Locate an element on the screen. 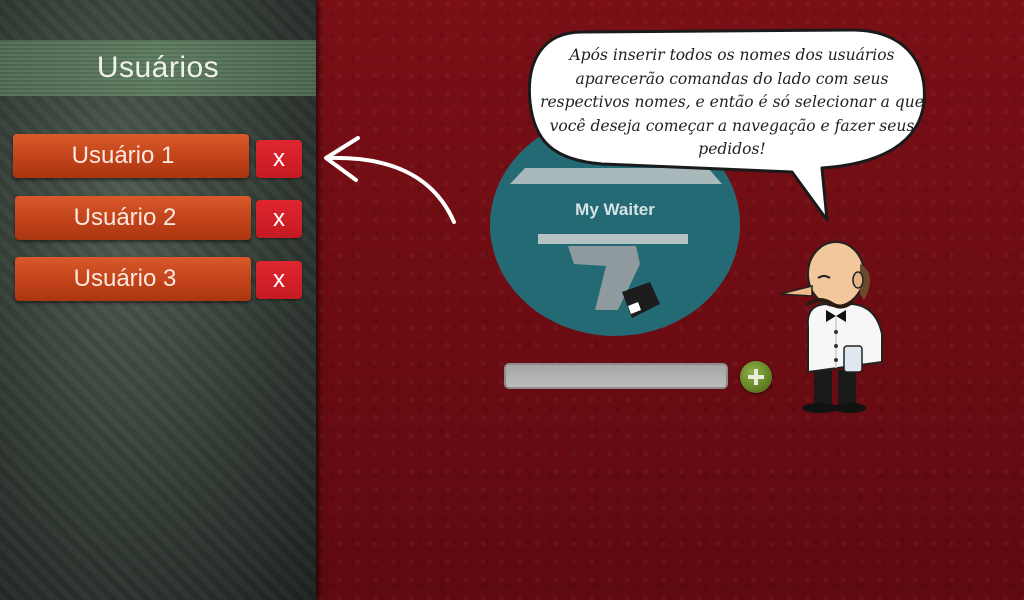 The width and height of the screenshot is (1024, 600). user-button-2: Usuário 2 is located at coordinates (133, 218).